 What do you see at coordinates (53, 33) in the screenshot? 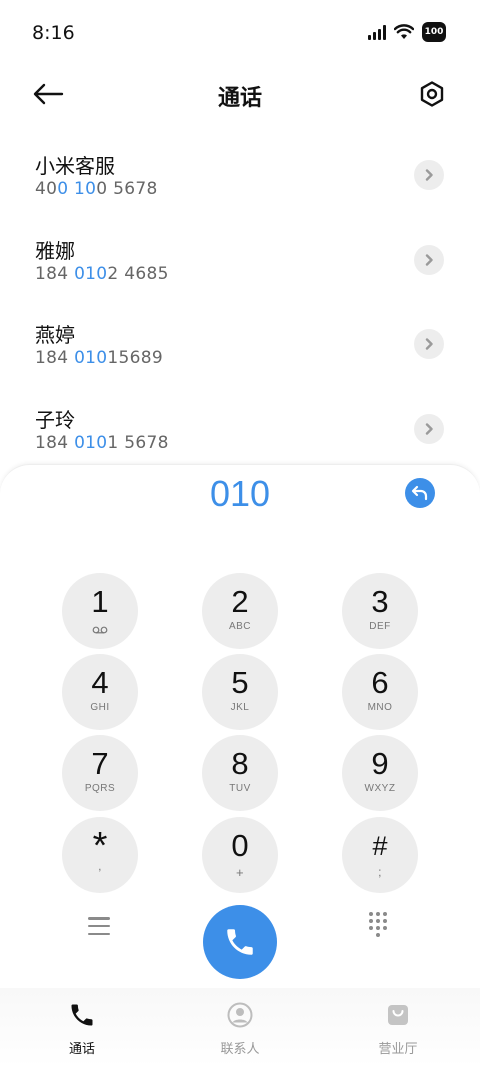
I see `status-time: 8:16` at bounding box center [53, 33].